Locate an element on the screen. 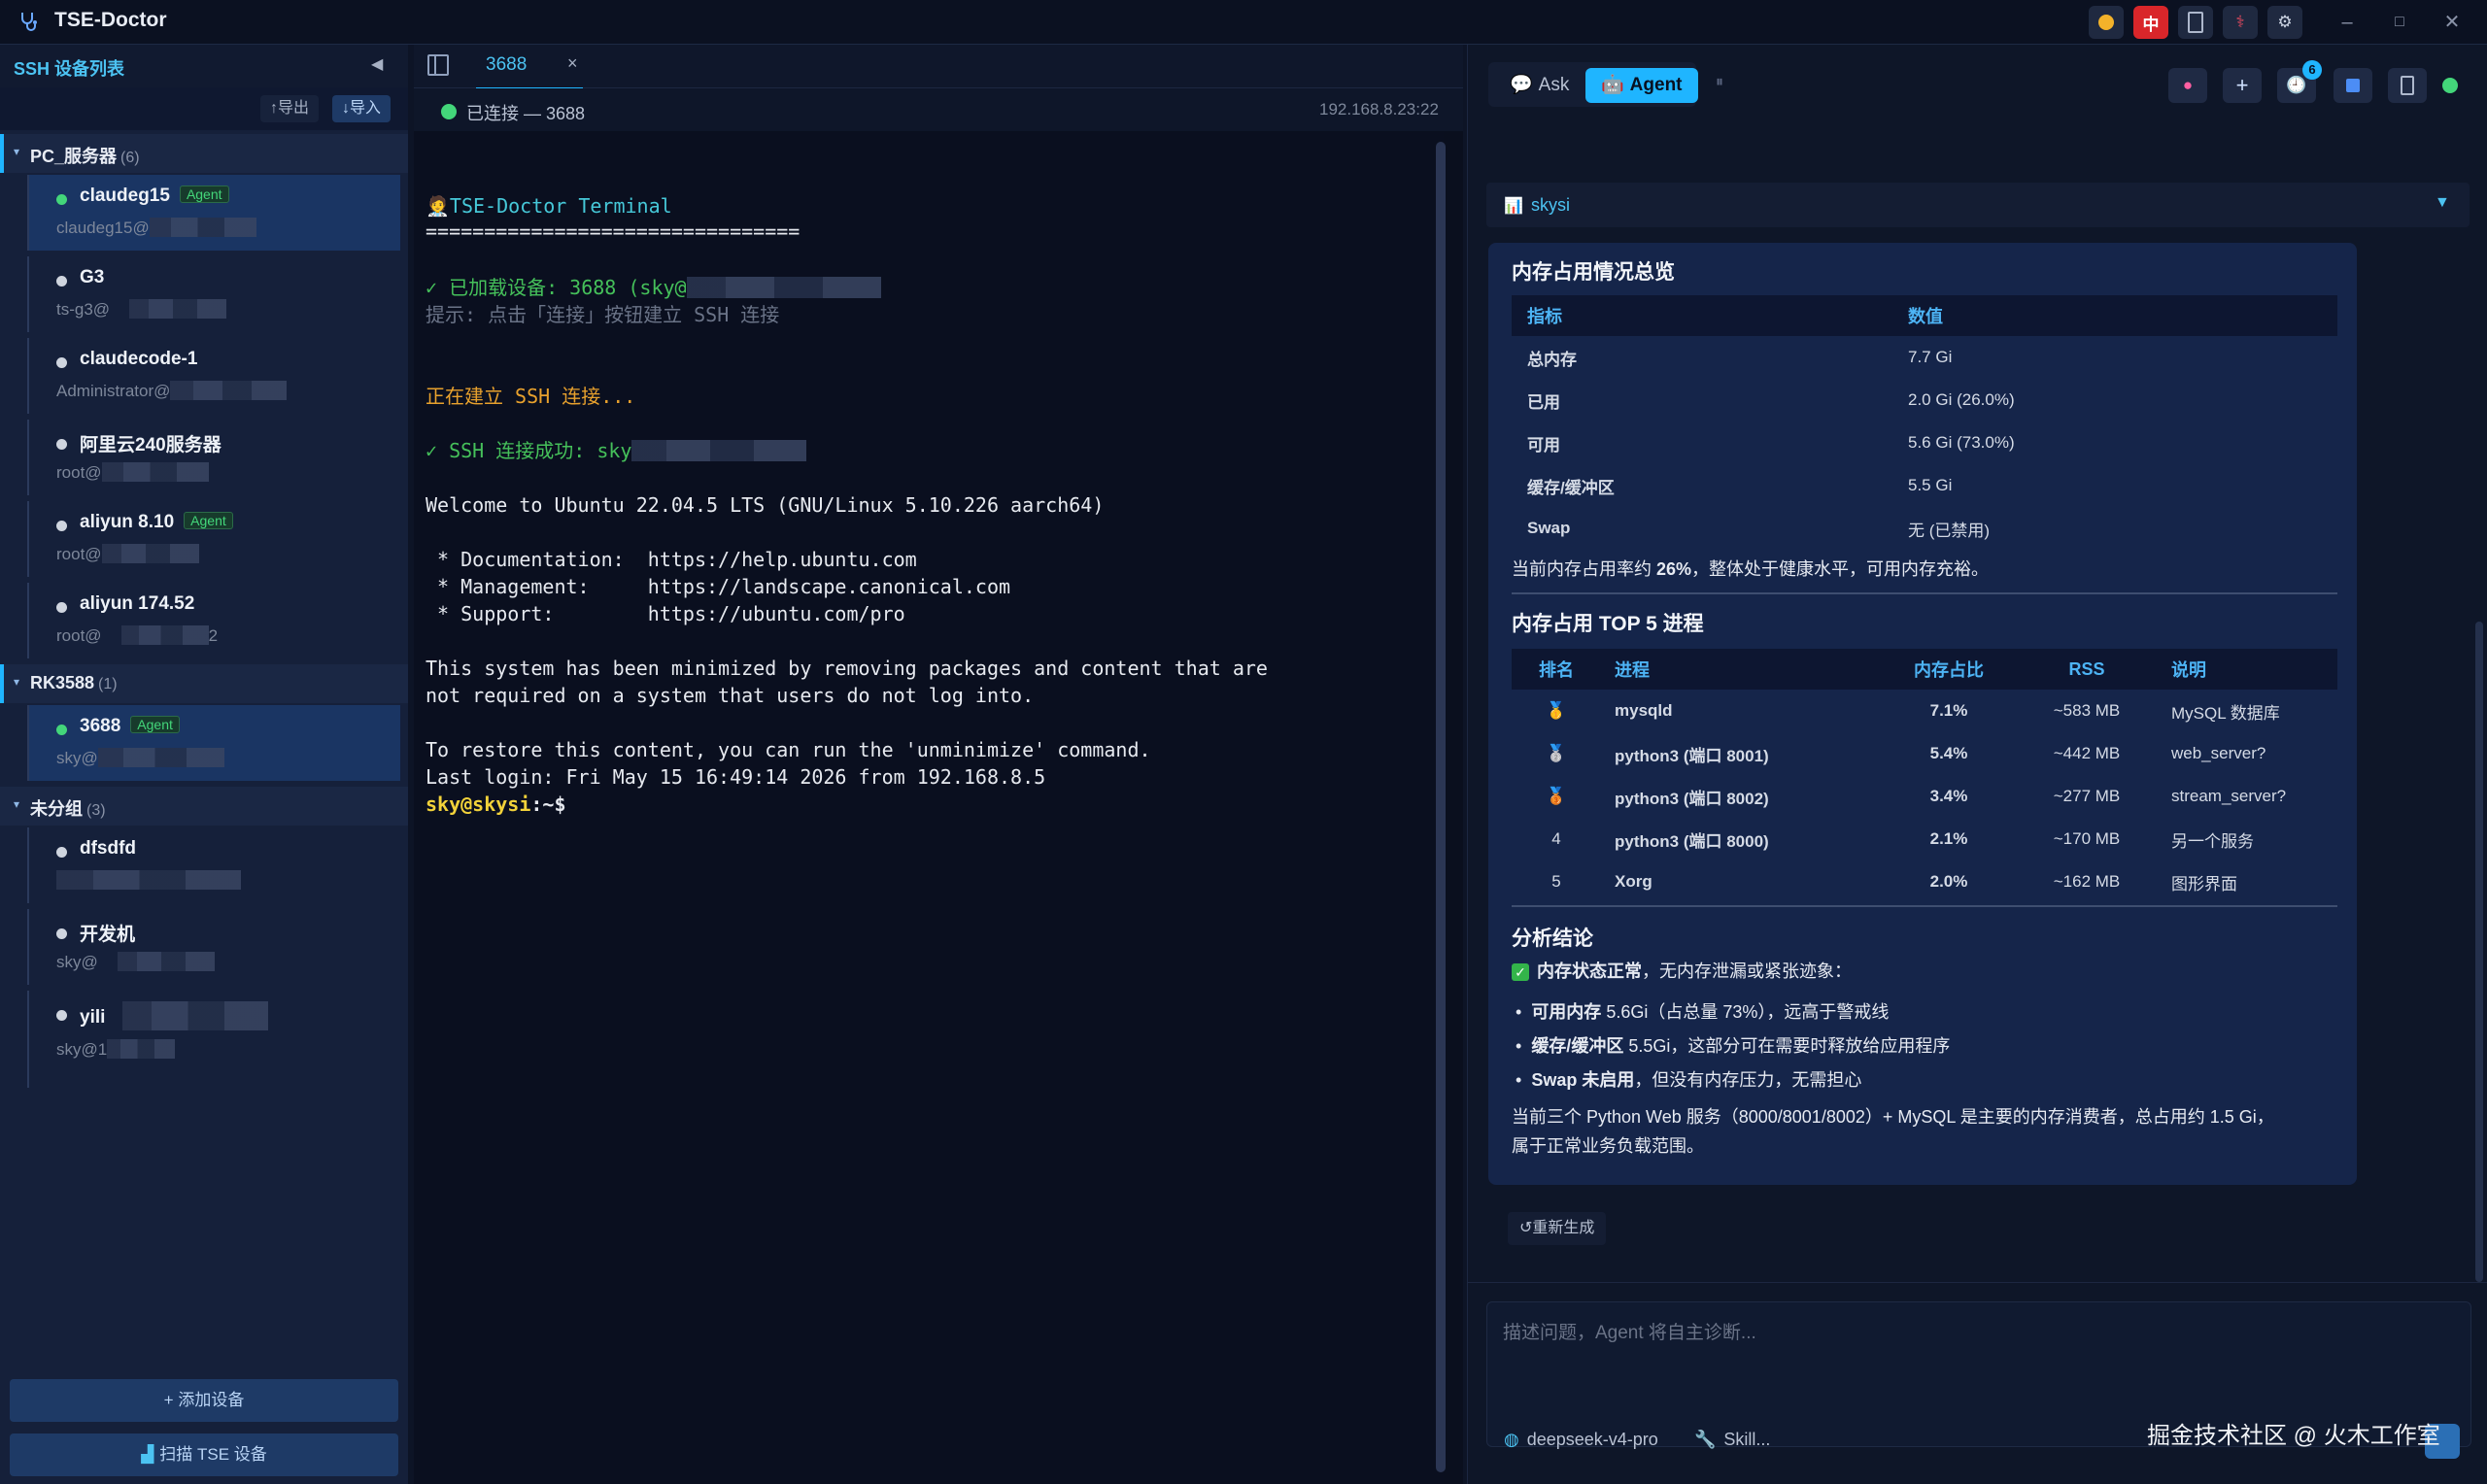 The image size is (2487, 1484). watermark-text: 掘金技术社区 @ 火木工作室 is located at coordinates (2293, 1436).